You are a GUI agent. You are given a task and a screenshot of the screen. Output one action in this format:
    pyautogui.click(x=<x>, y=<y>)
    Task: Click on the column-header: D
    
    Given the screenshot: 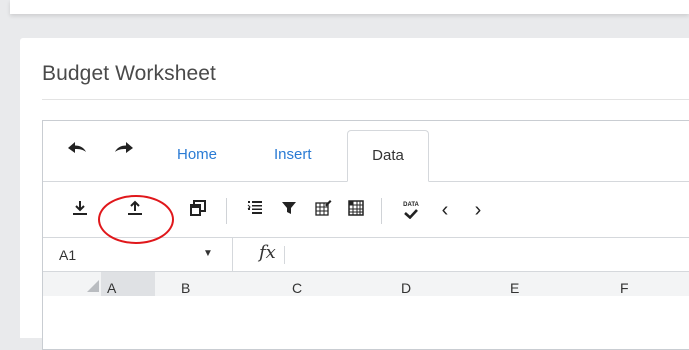 What is the action you would take?
    pyautogui.click(x=406, y=288)
    